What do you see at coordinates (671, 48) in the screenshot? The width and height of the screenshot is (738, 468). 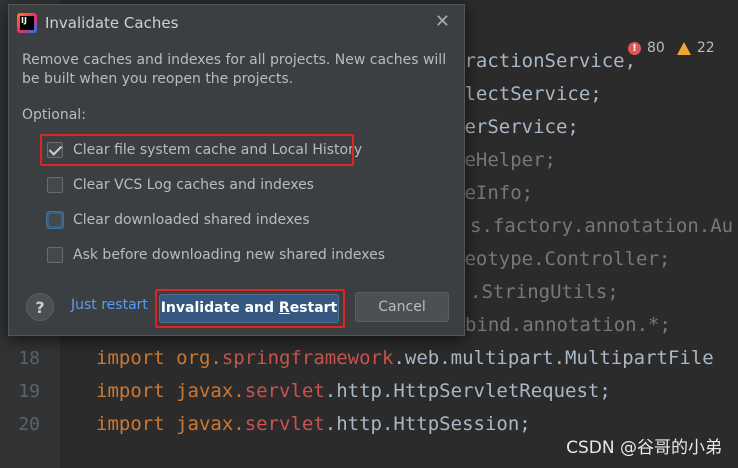 I see `inspection-widget: ! 80 22` at bounding box center [671, 48].